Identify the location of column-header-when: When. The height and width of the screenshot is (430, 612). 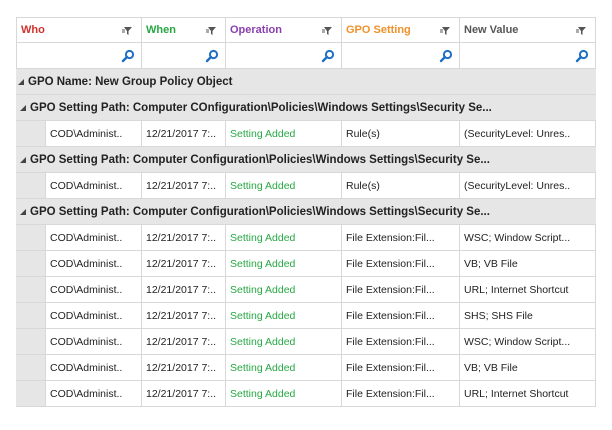
(184, 30).